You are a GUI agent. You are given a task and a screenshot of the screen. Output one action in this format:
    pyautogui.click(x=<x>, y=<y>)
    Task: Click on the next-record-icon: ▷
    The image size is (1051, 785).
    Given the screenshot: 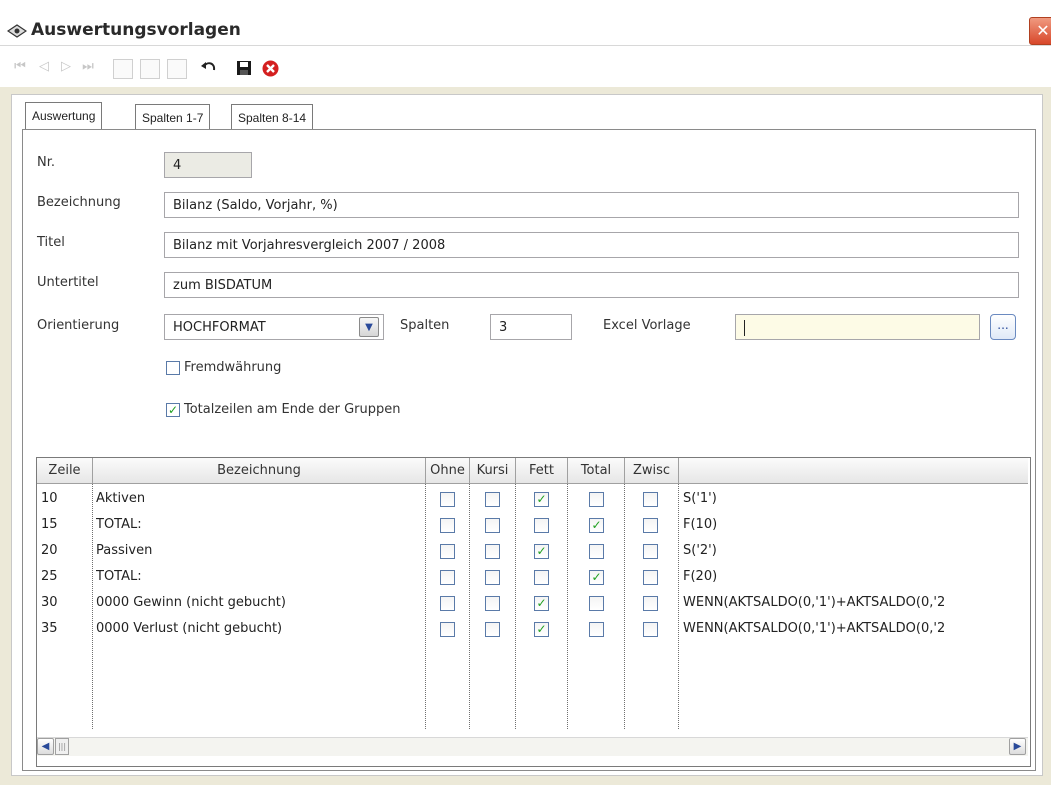 What is the action you would take?
    pyautogui.click(x=66, y=67)
    